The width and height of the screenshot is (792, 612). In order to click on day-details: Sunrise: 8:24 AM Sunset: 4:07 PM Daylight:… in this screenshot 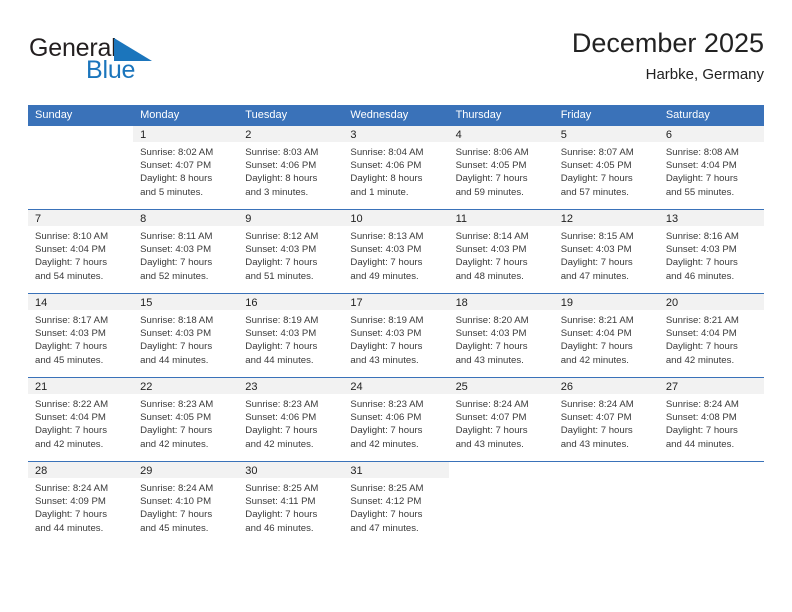, I will do `click(606, 422)`.